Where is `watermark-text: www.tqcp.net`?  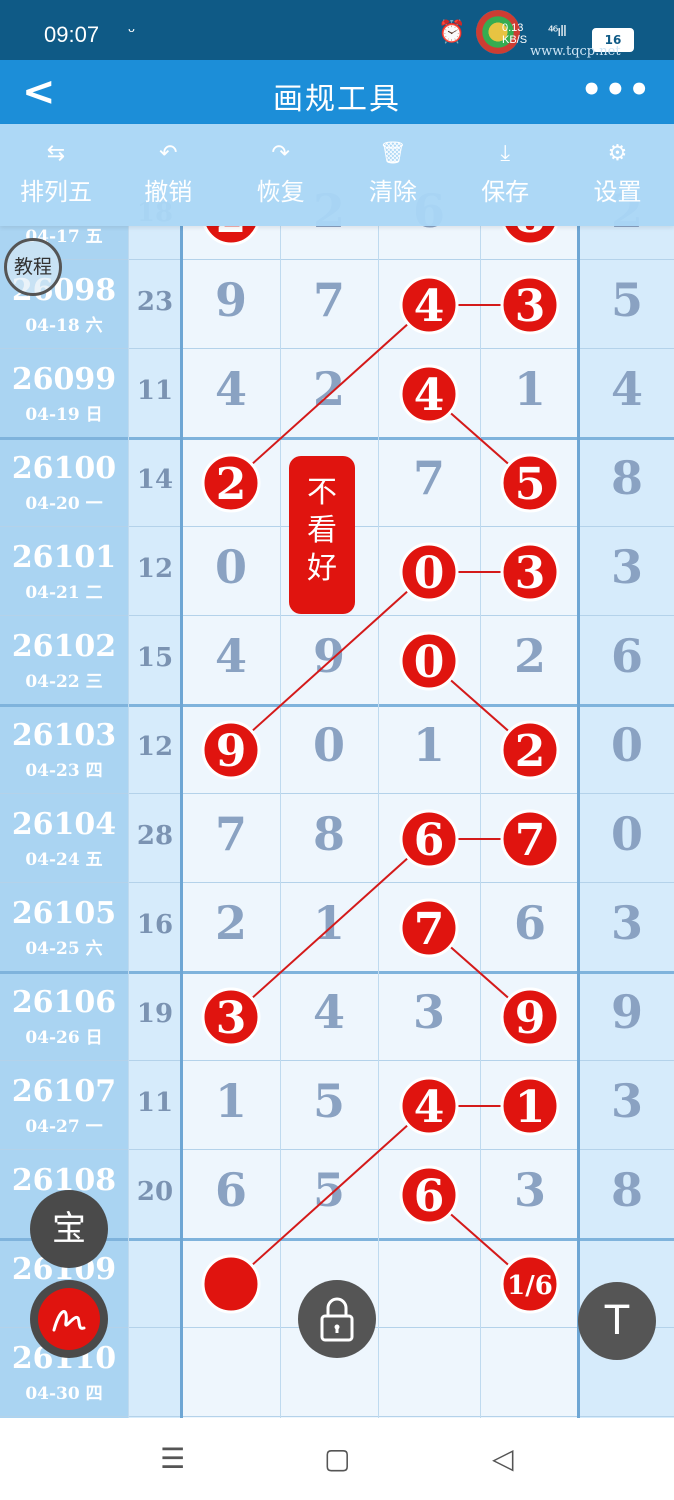
watermark-text: www.tqcp.net is located at coordinates (575, 51).